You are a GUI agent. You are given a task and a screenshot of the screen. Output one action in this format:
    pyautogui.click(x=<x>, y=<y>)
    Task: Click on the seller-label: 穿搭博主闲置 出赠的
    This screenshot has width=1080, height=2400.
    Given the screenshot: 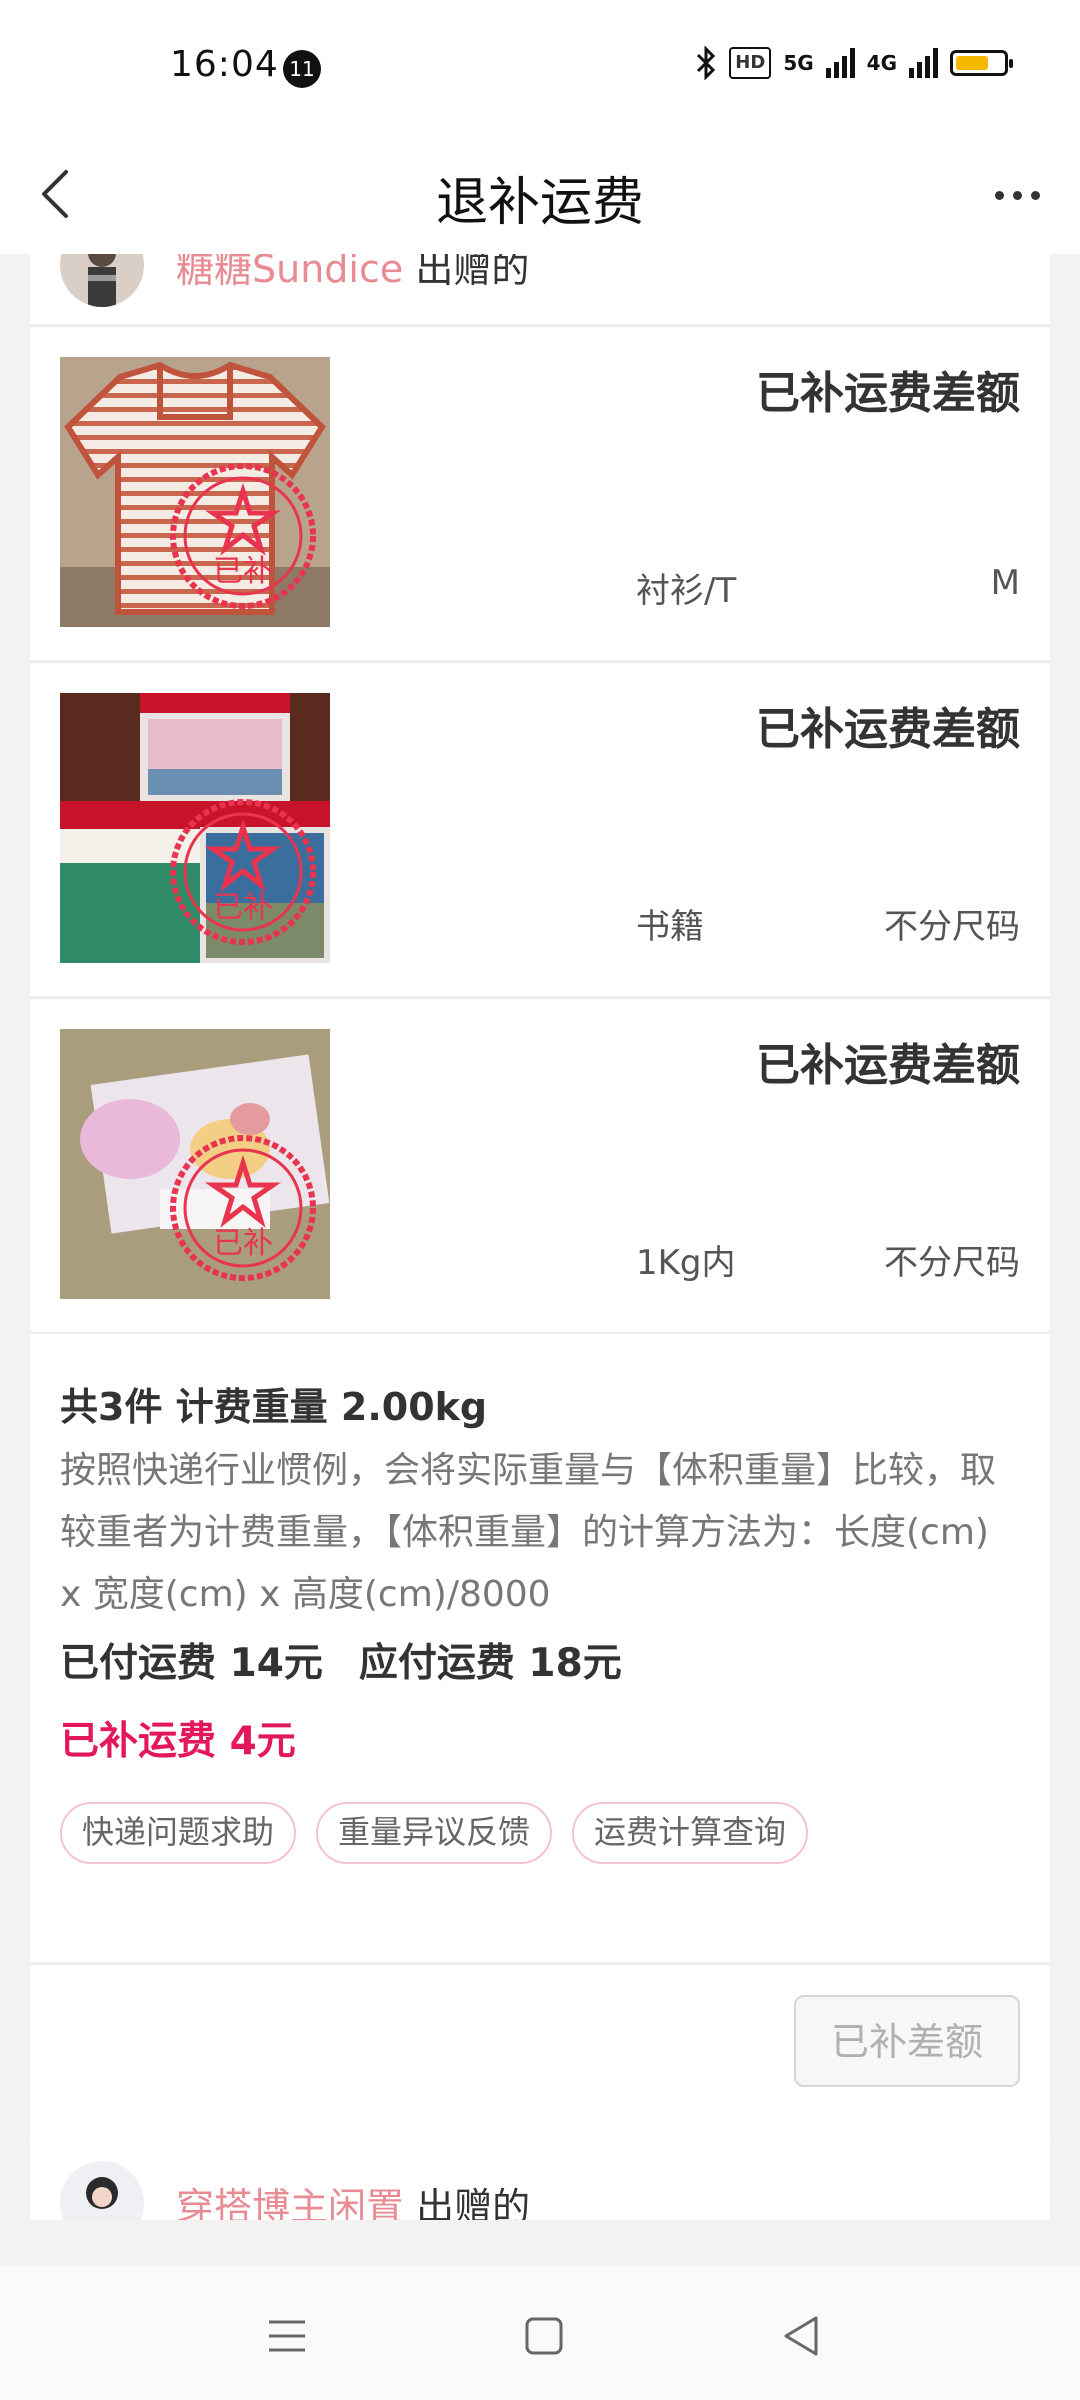 What is the action you would take?
    pyautogui.click(x=353, y=2198)
    